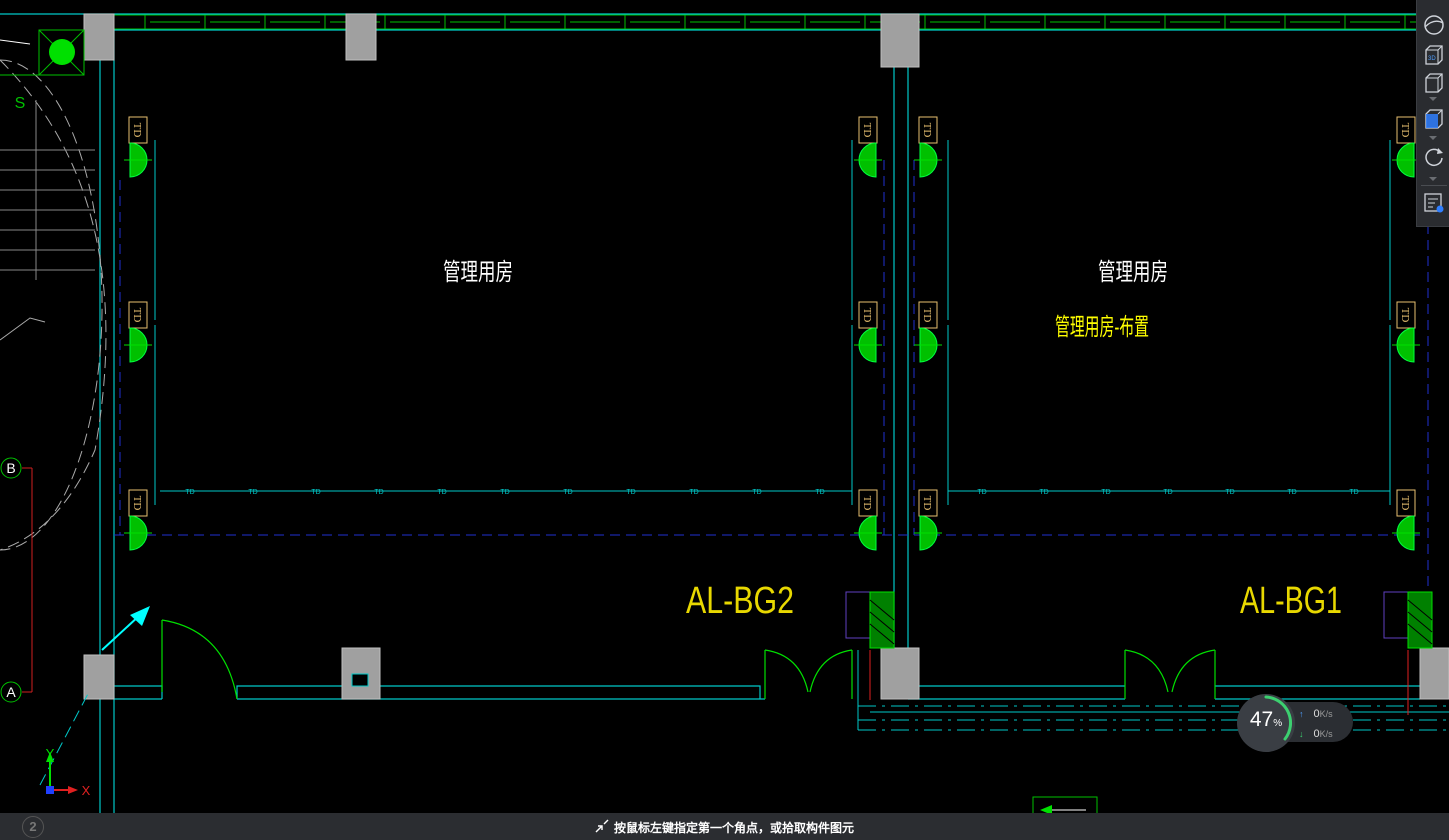  Describe the element at coordinates (1291, 601) in the screenshot. I see `panel-label-al-bg1: AL-BG1` at that location.